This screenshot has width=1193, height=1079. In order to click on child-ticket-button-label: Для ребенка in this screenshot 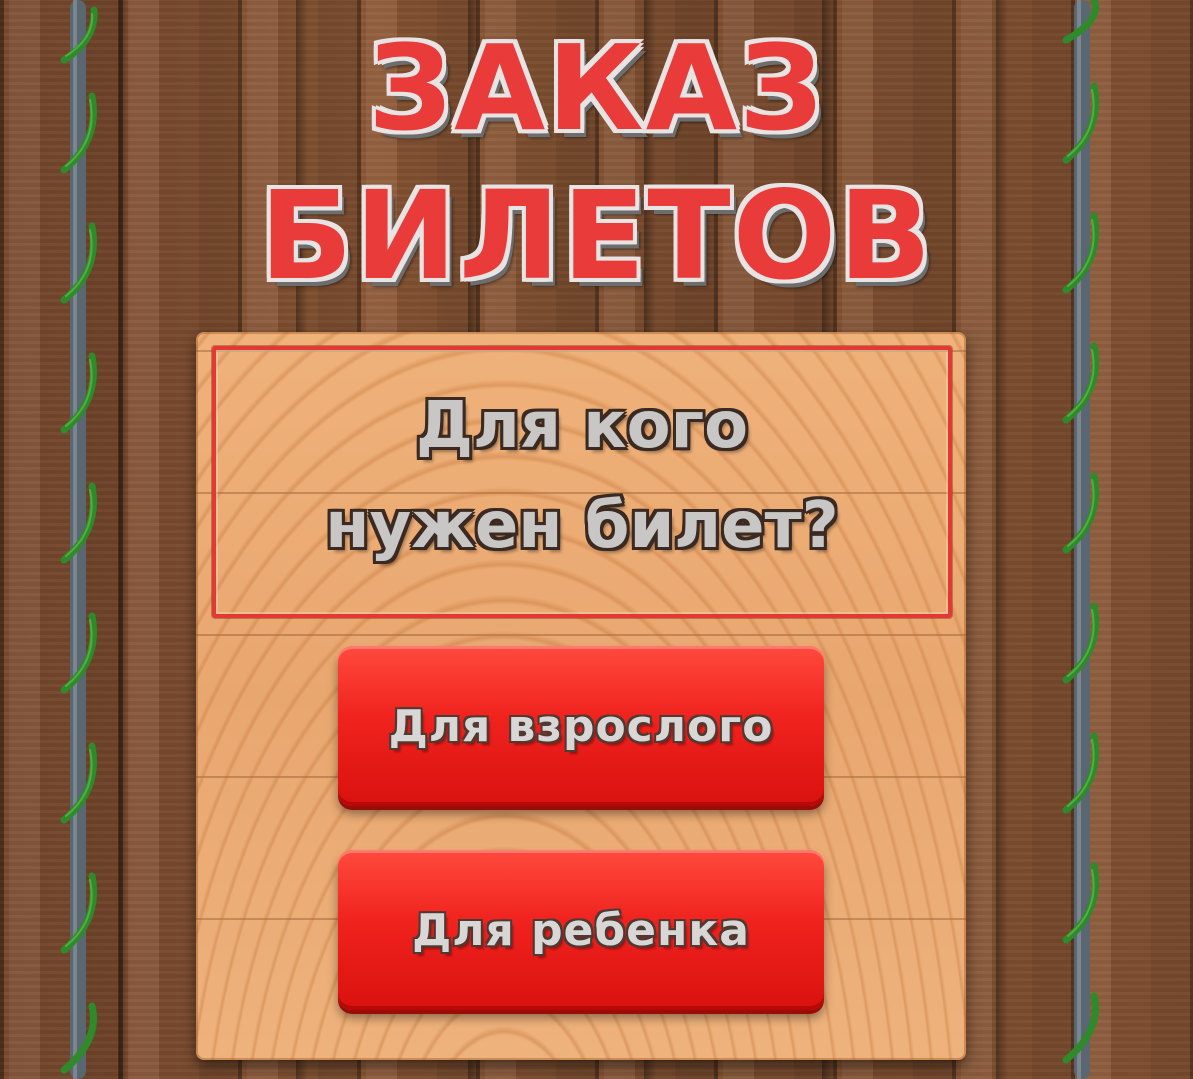, I will do `click(581, 930)`.